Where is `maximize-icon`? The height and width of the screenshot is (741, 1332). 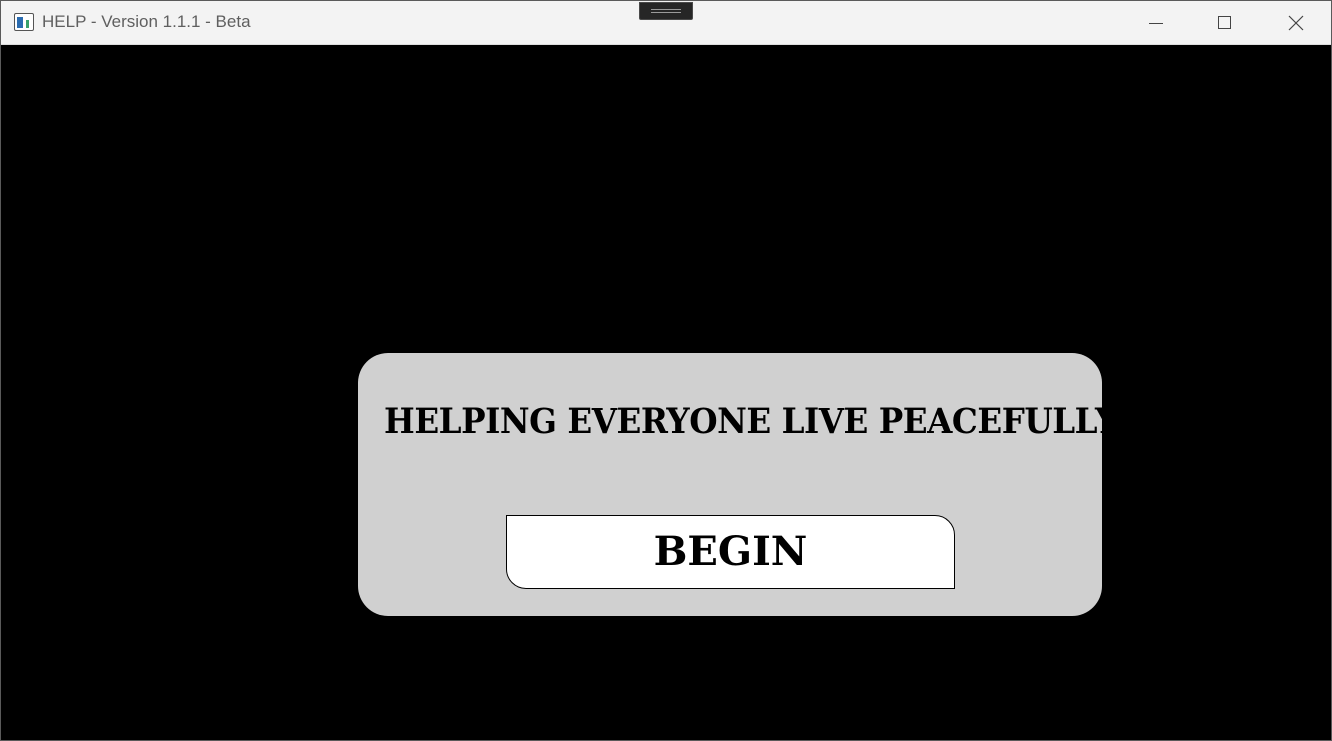
maximize-icon is located at coordinates (1224, 22).